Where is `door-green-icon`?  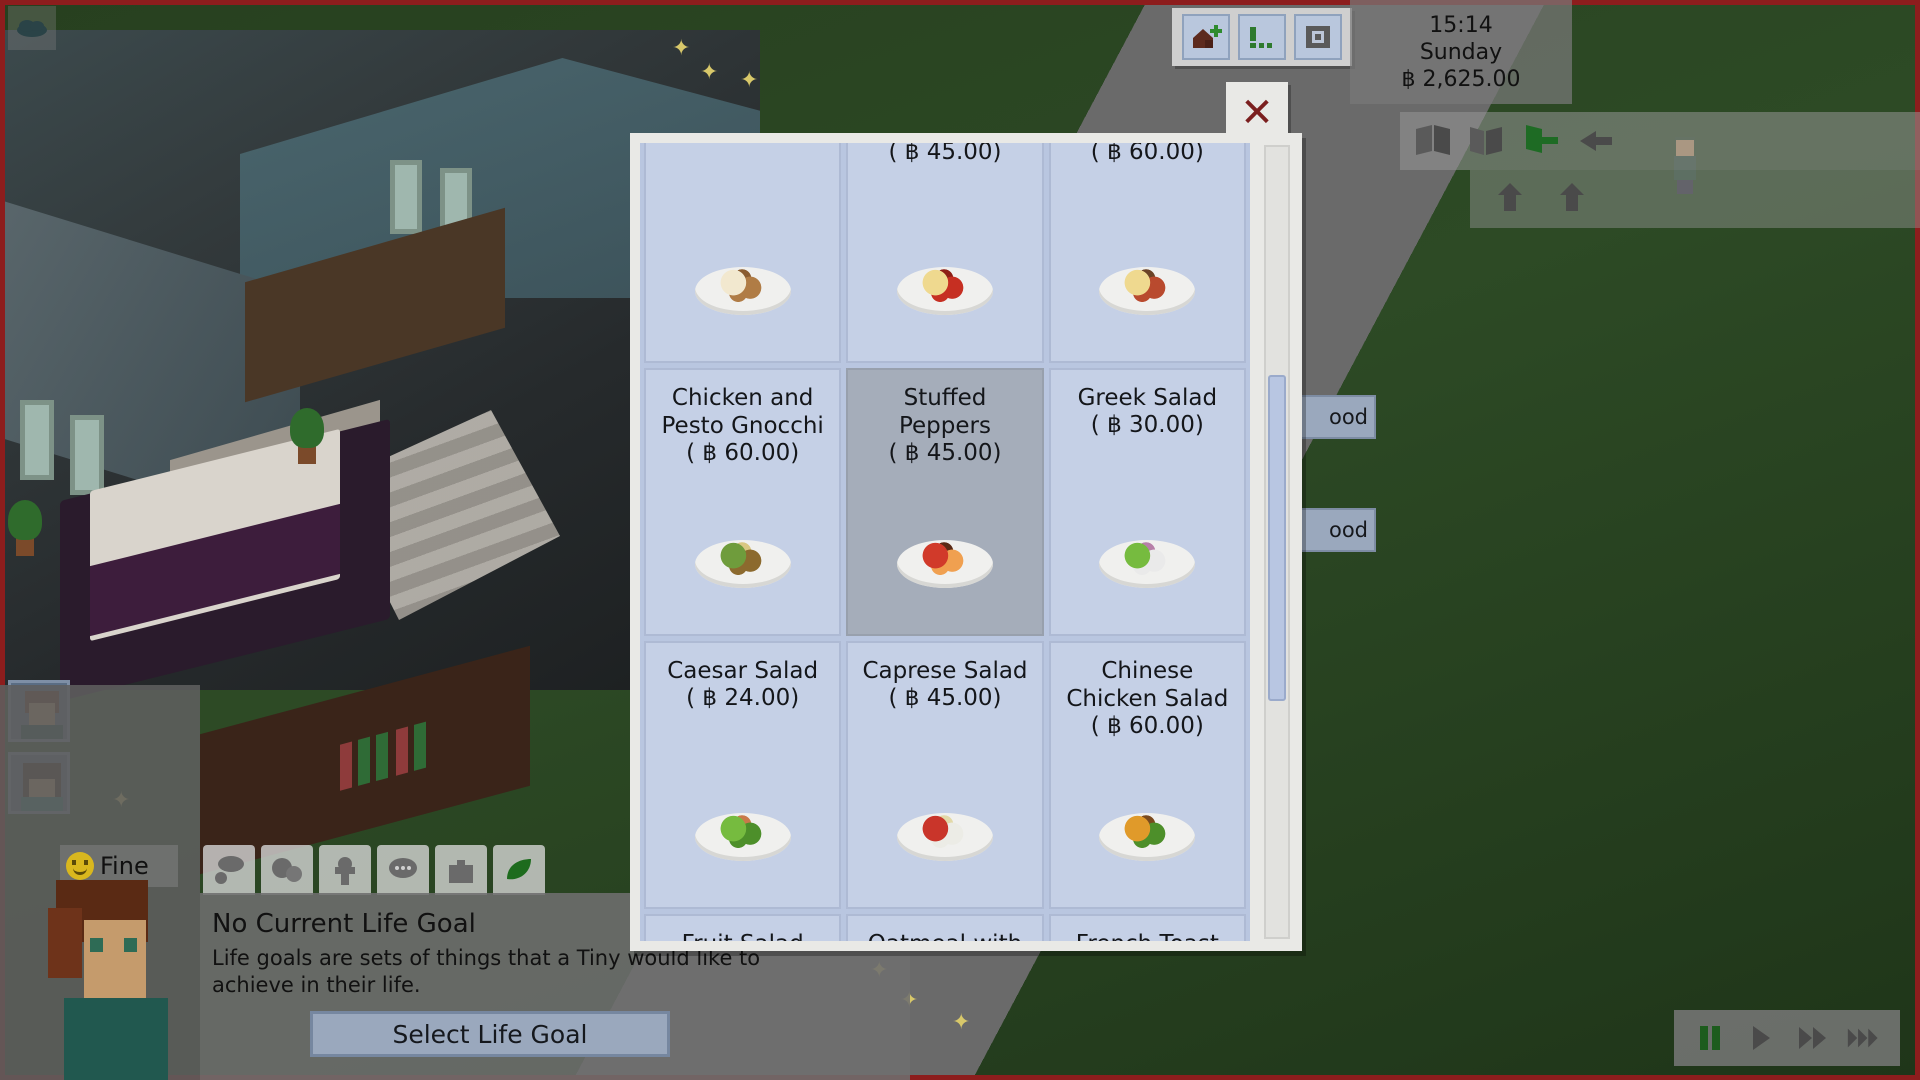
door-green-icon is located at coordinates (1542, 141).